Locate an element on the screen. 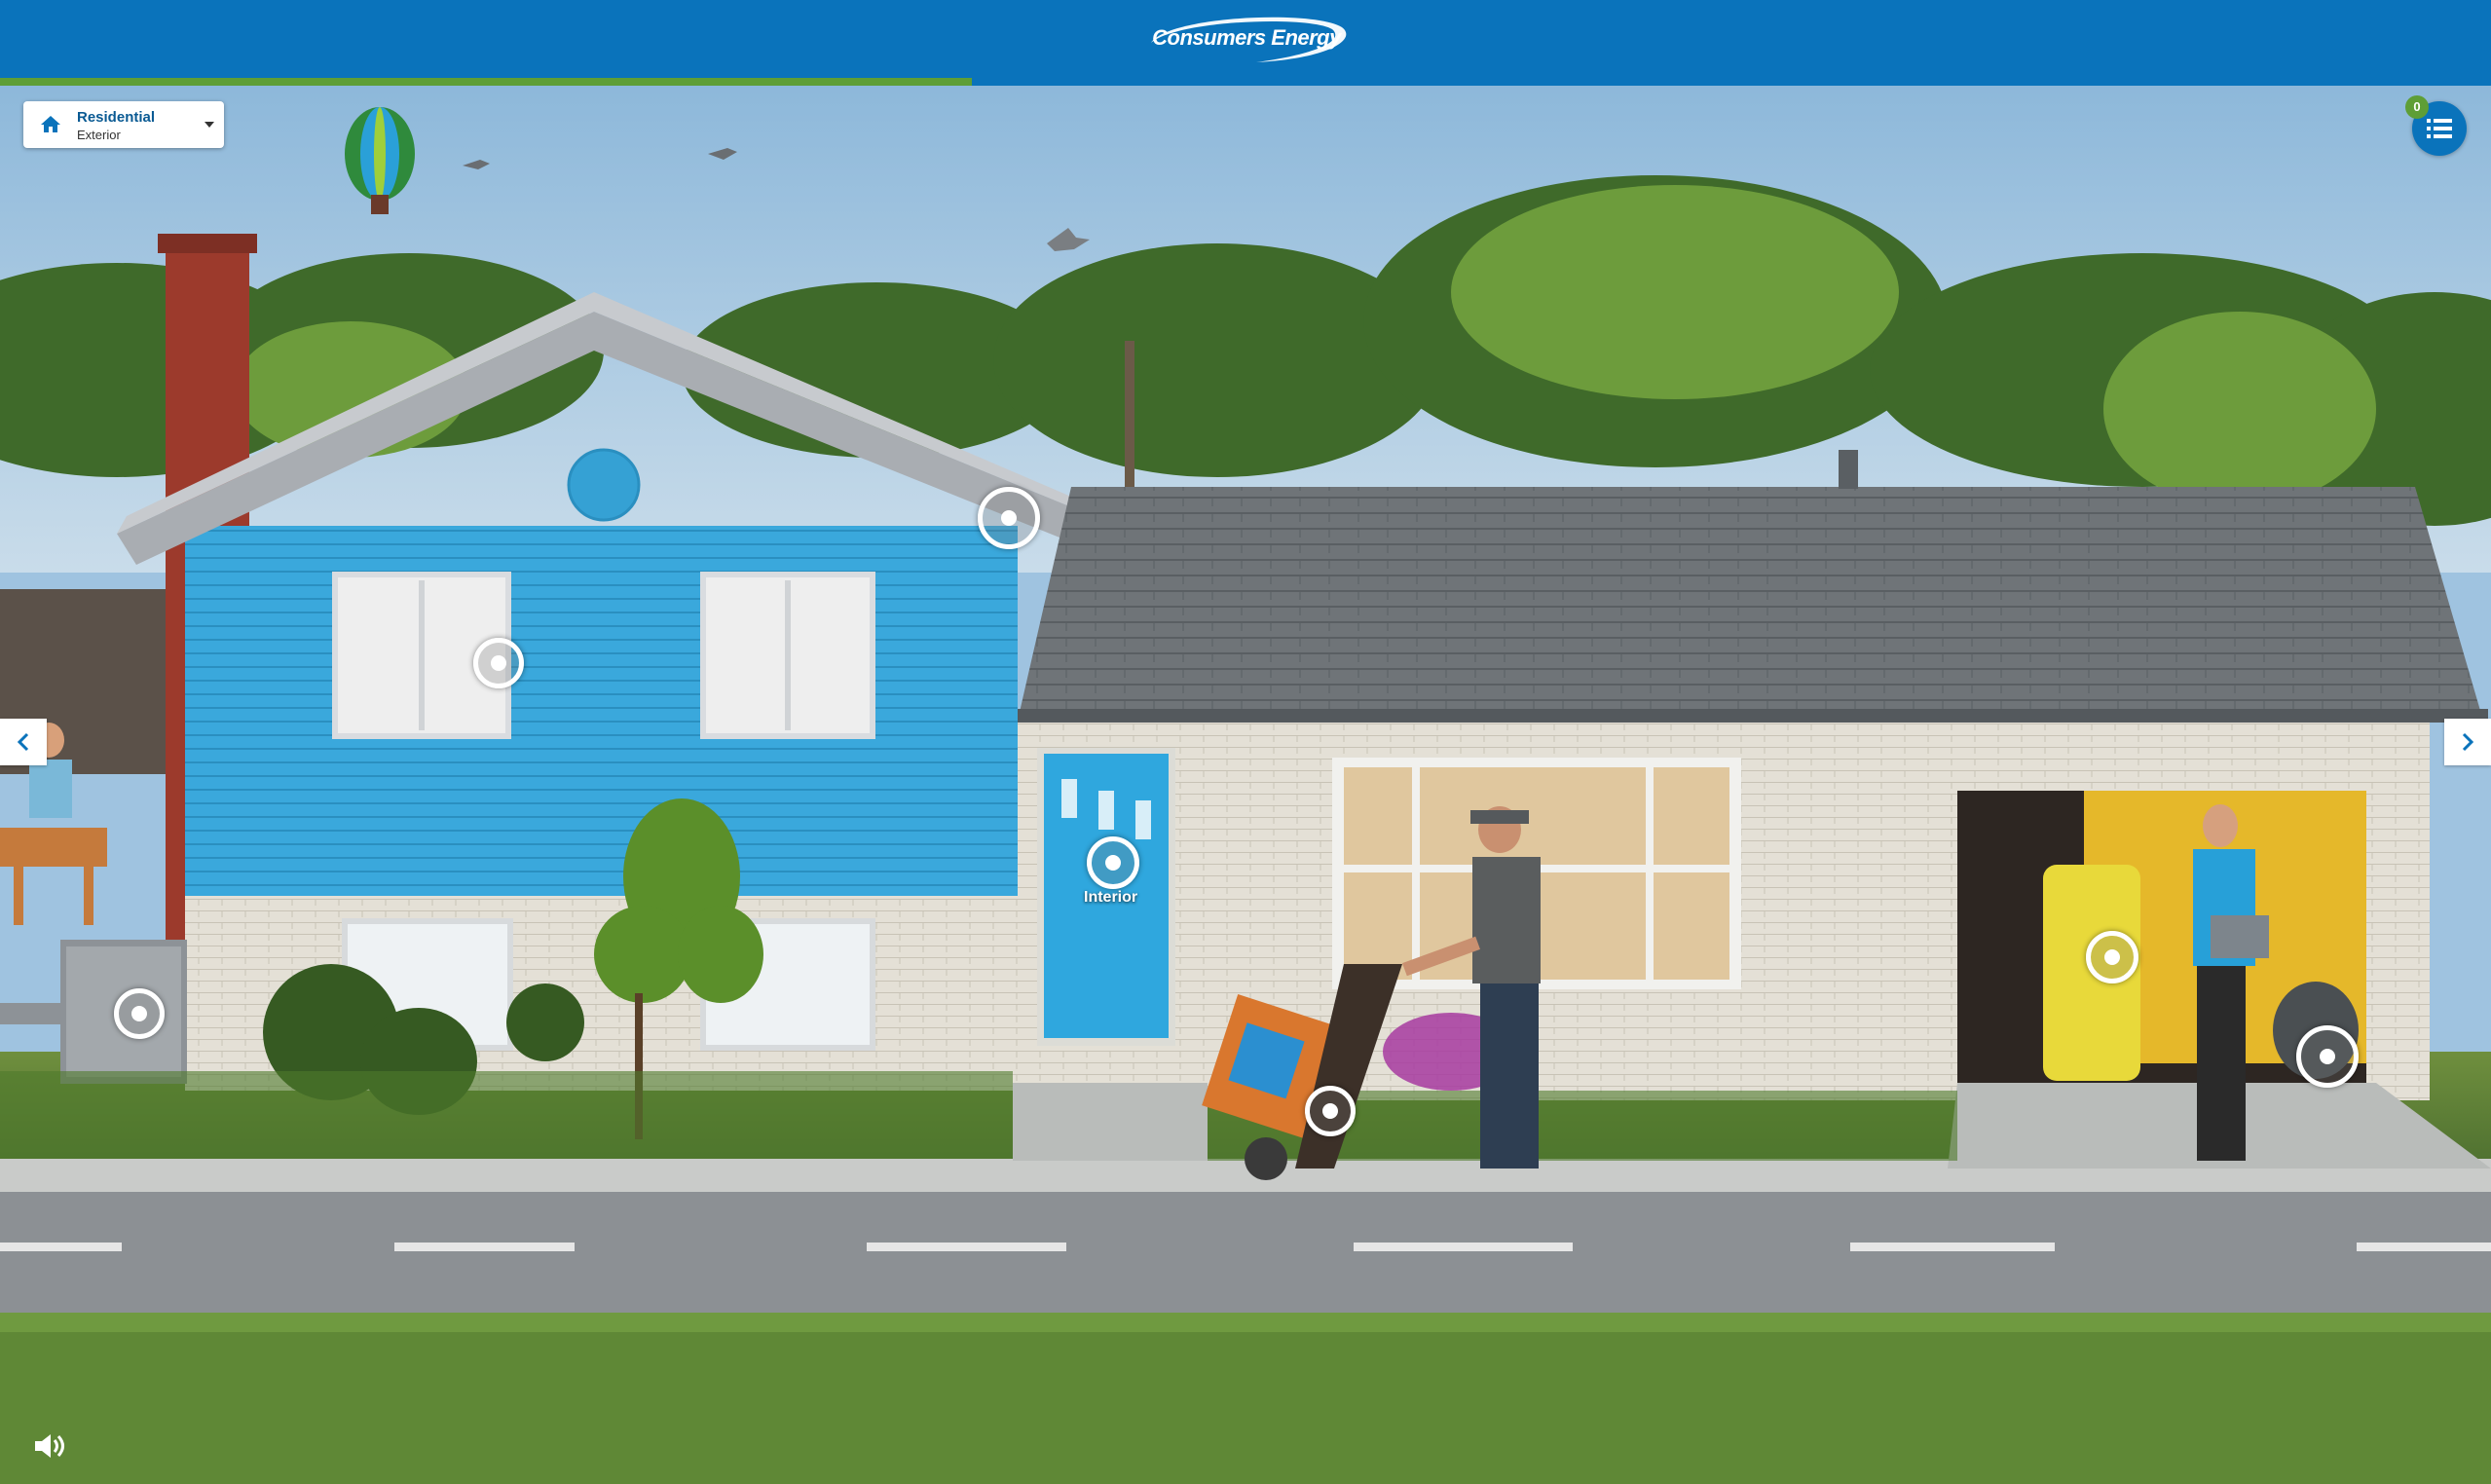 Image resolution: width=2491 pixels, height=1484 pixels. chevron-right-icon is located at coordinates (2468, 742).